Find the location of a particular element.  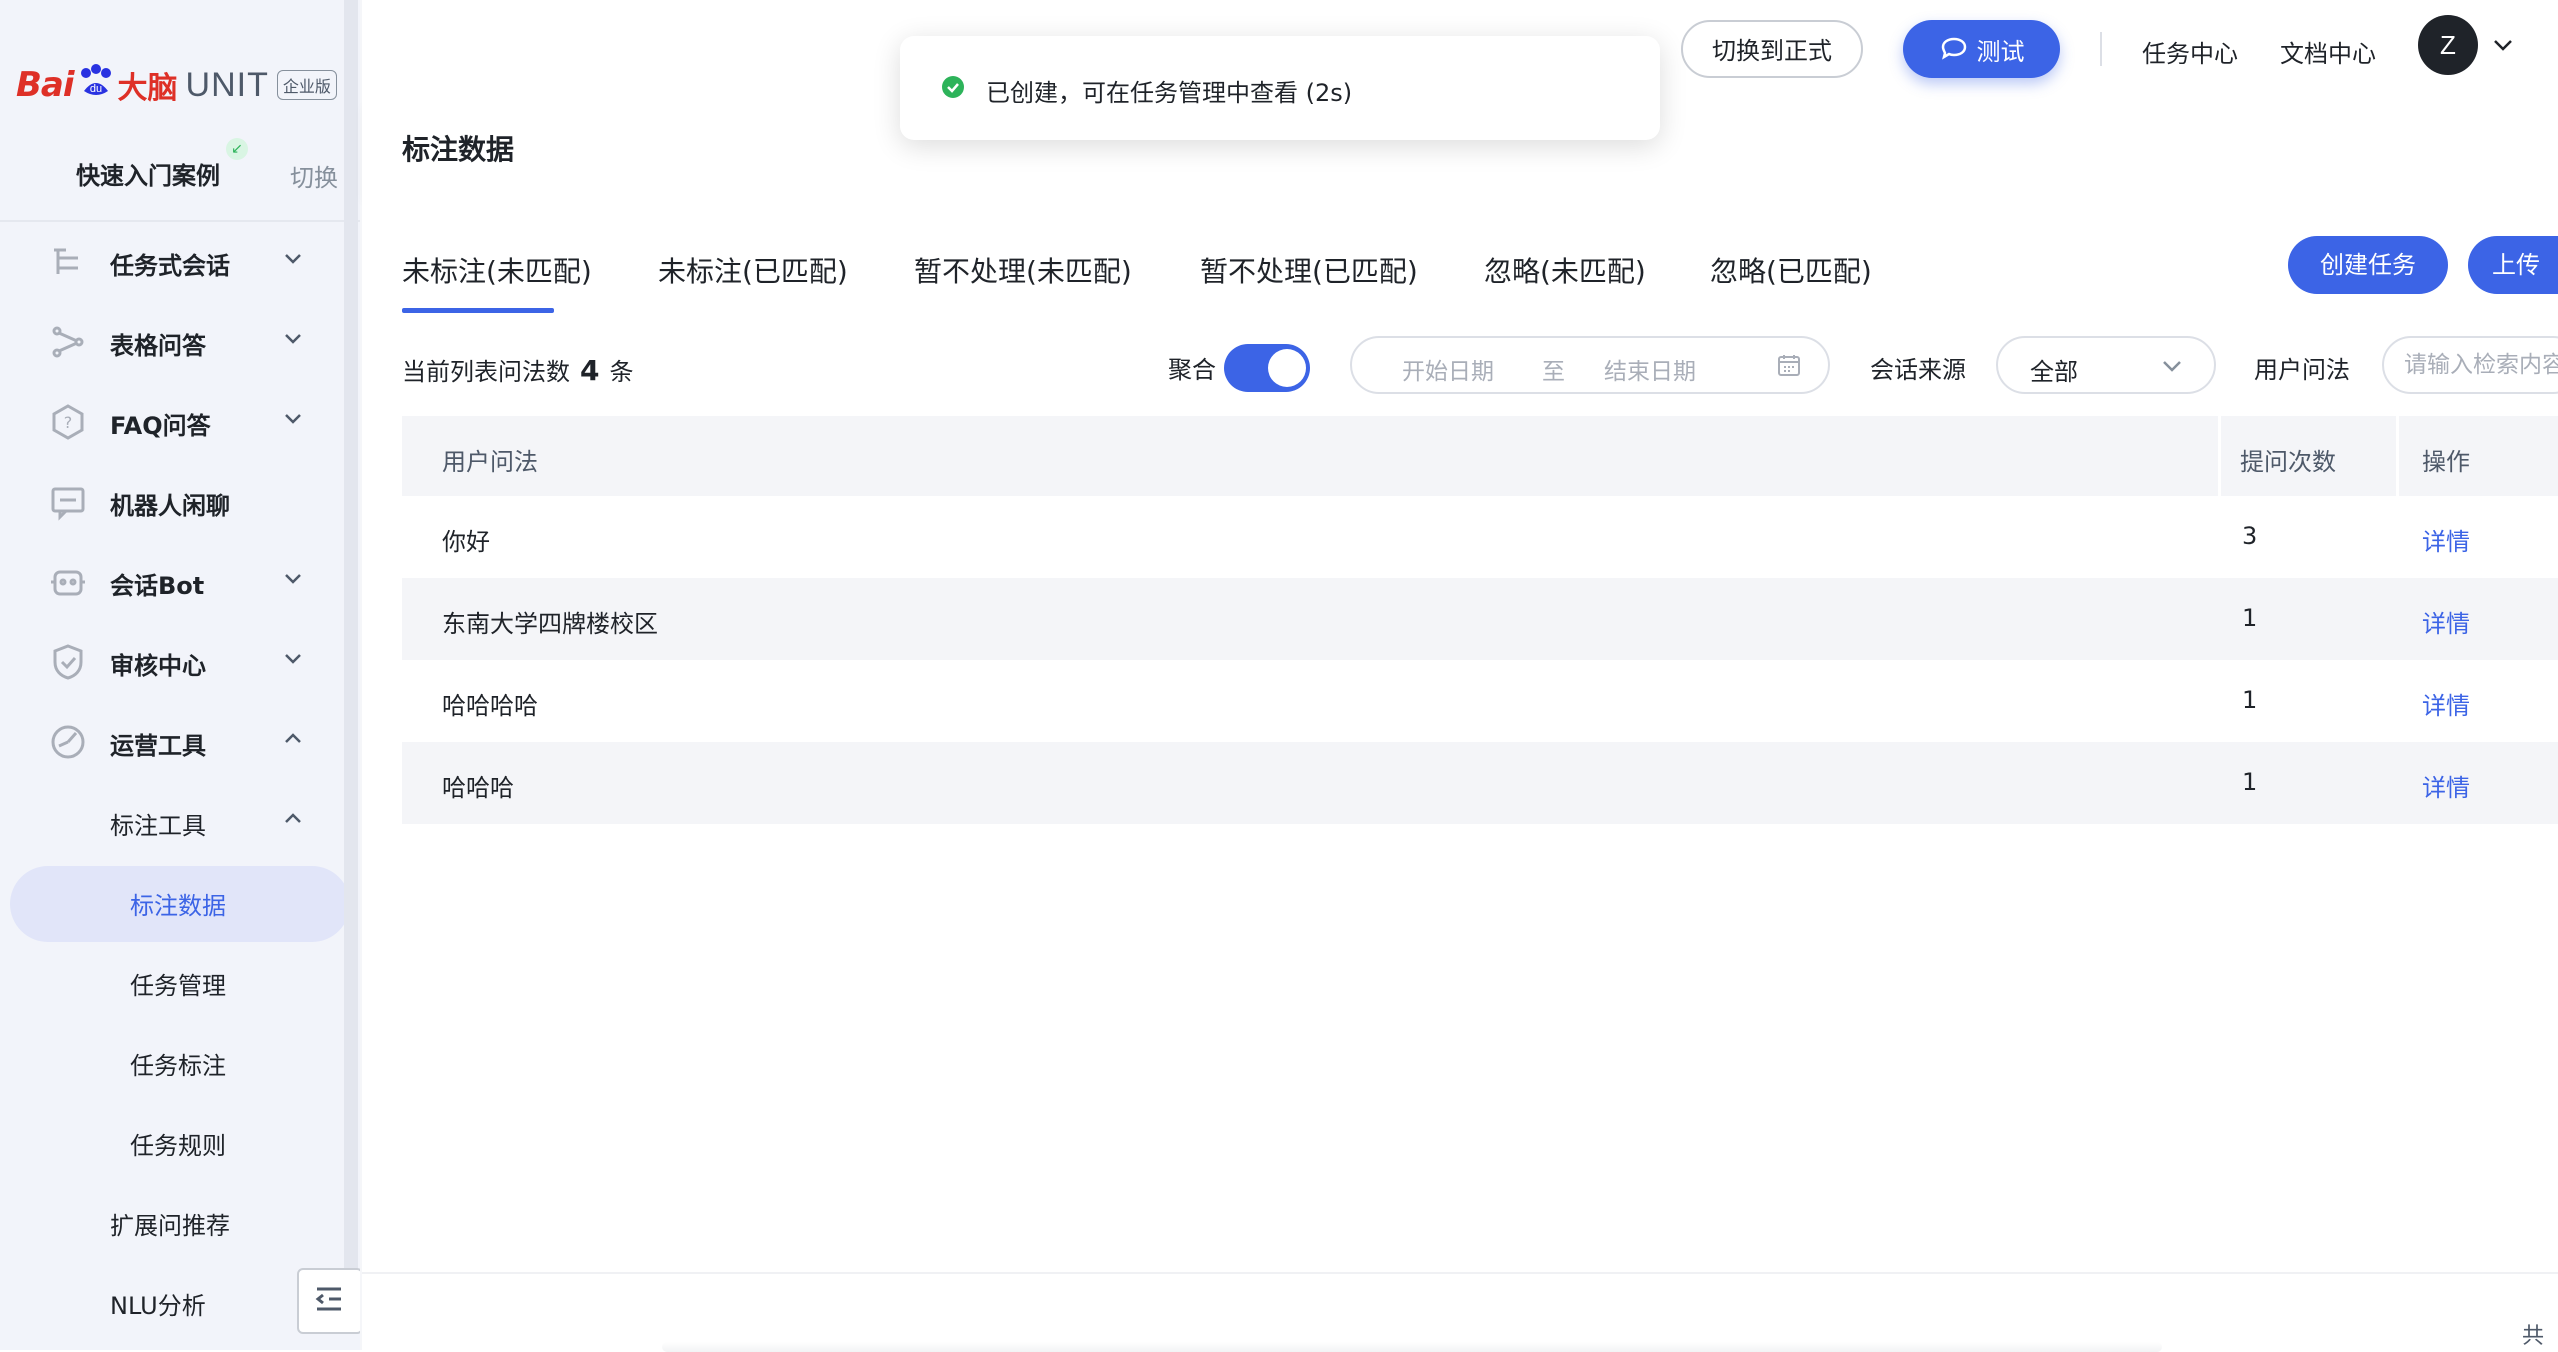

table-row: 哈哈哈 1 详情 is located at coordinates (1480, 783).